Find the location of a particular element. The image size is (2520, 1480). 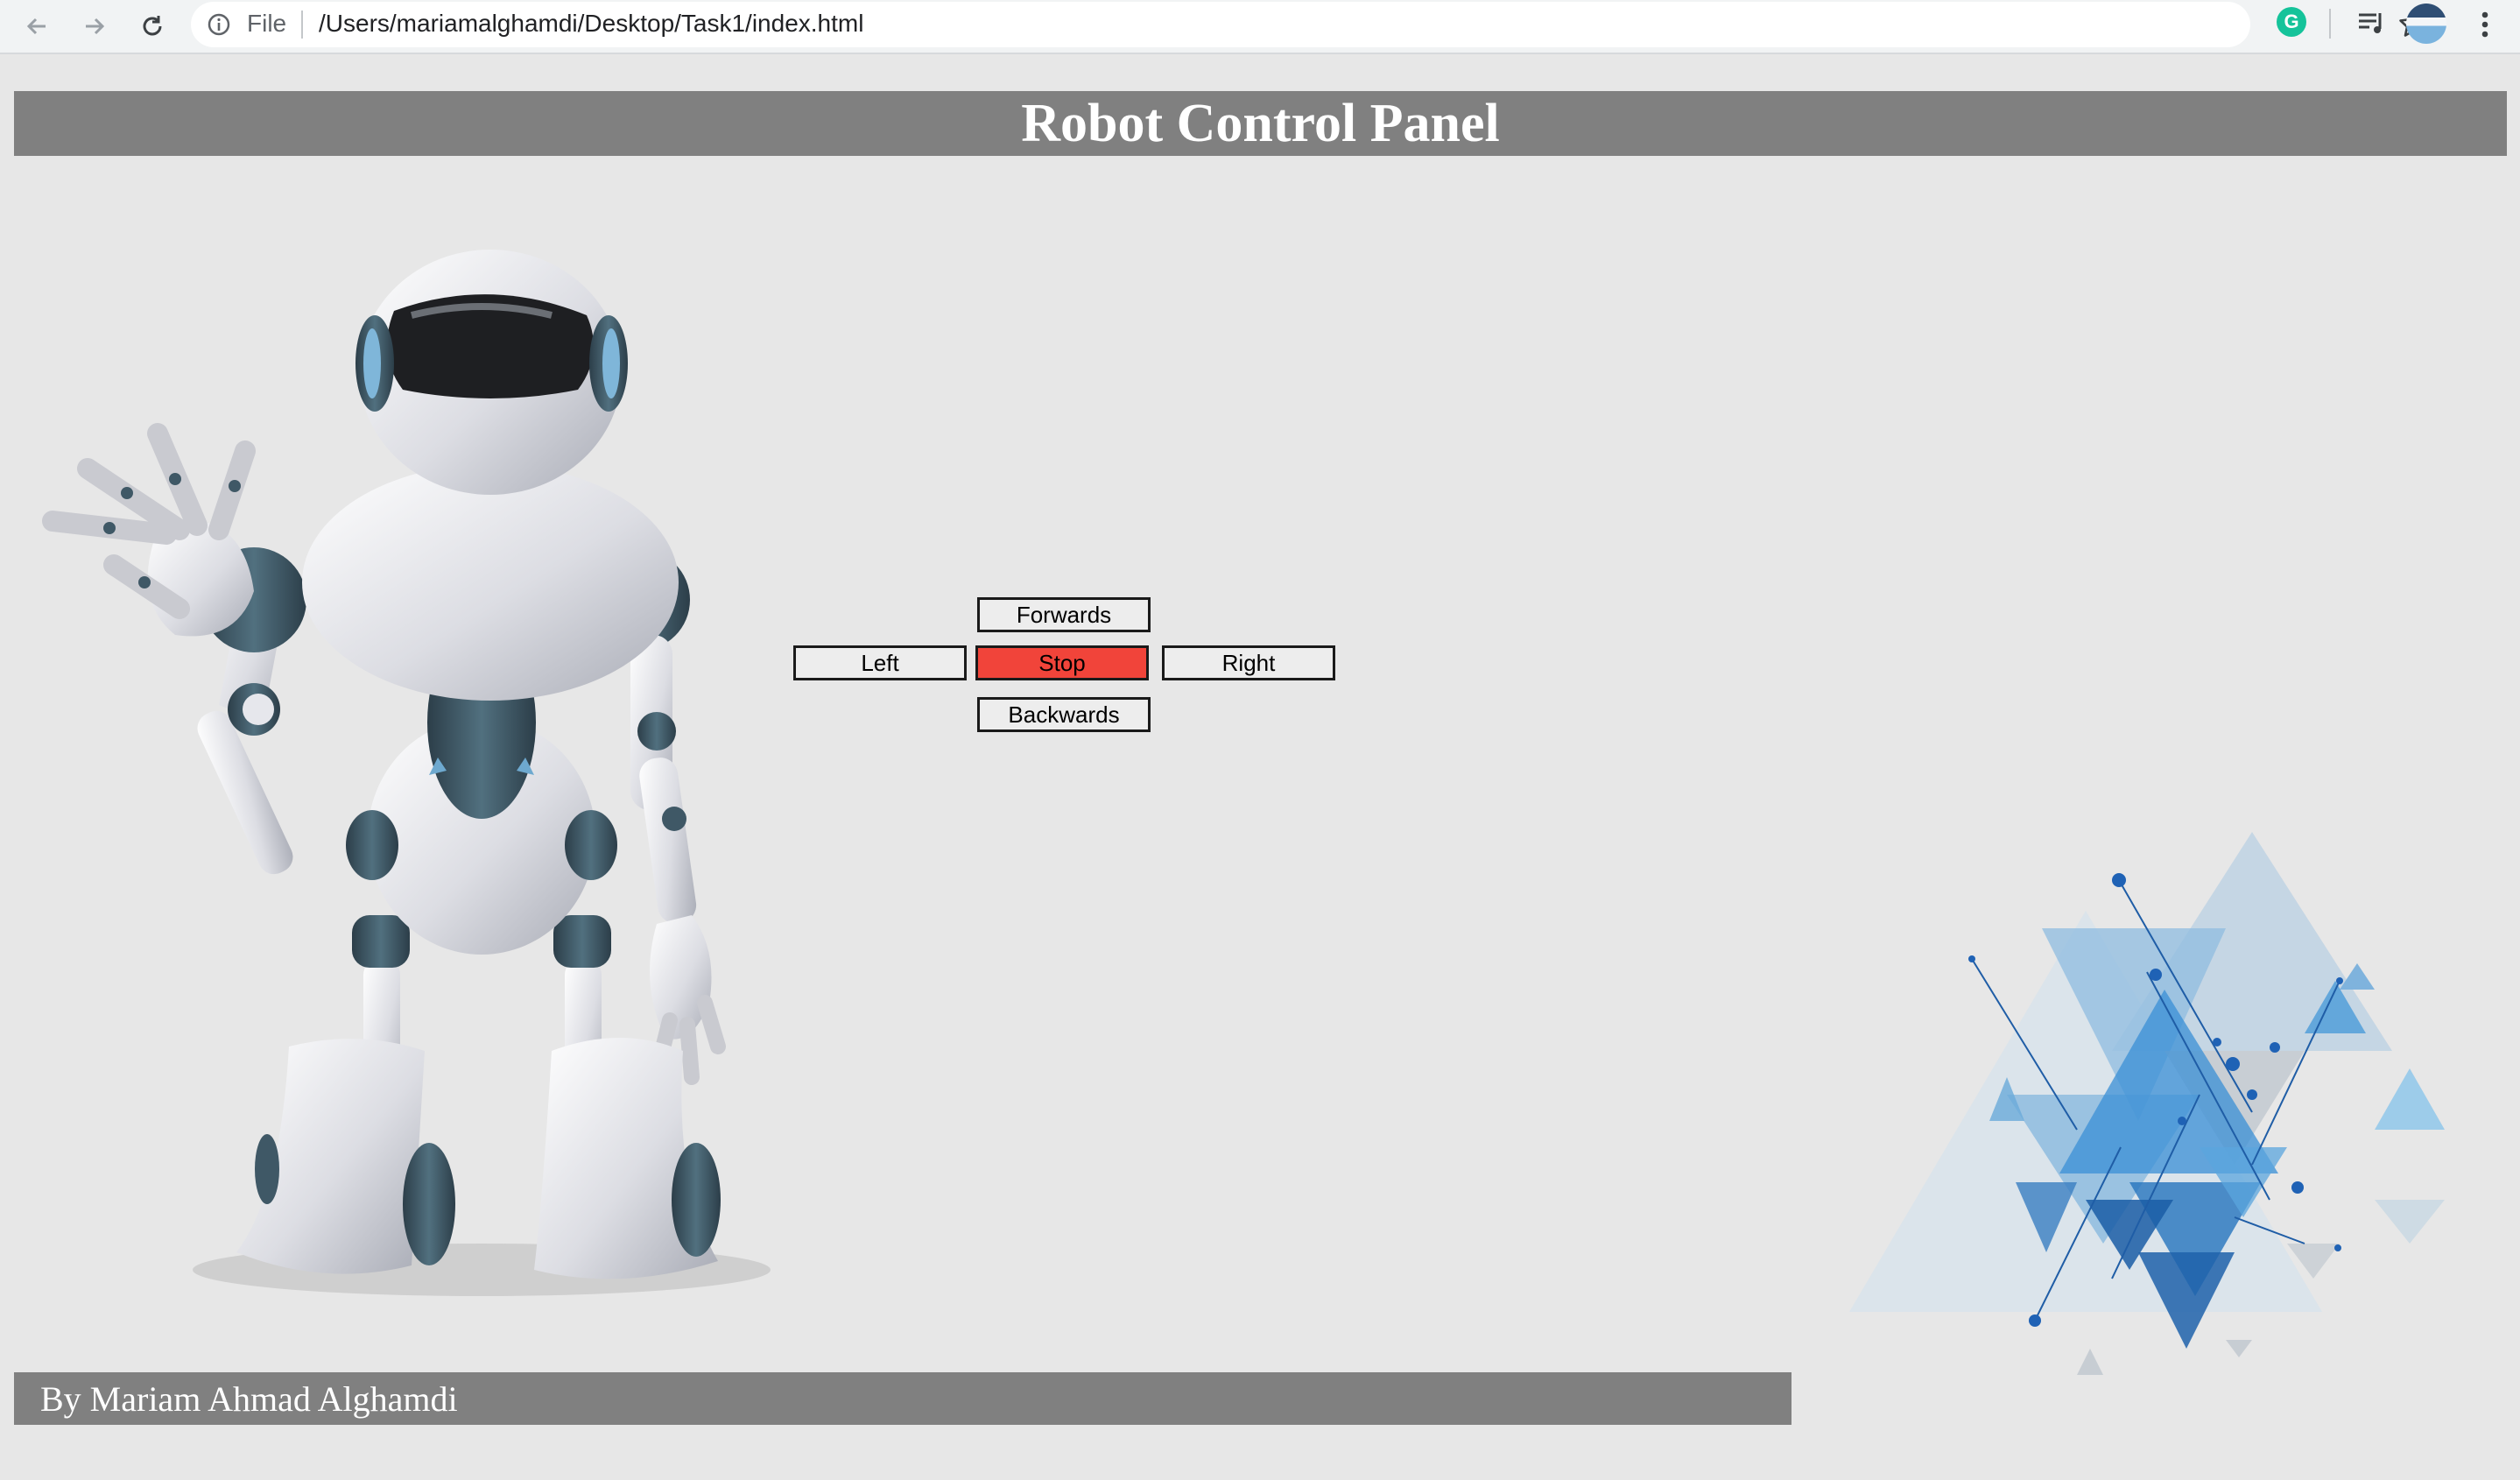

right-button: Right is located at coordinates (1248, 662).